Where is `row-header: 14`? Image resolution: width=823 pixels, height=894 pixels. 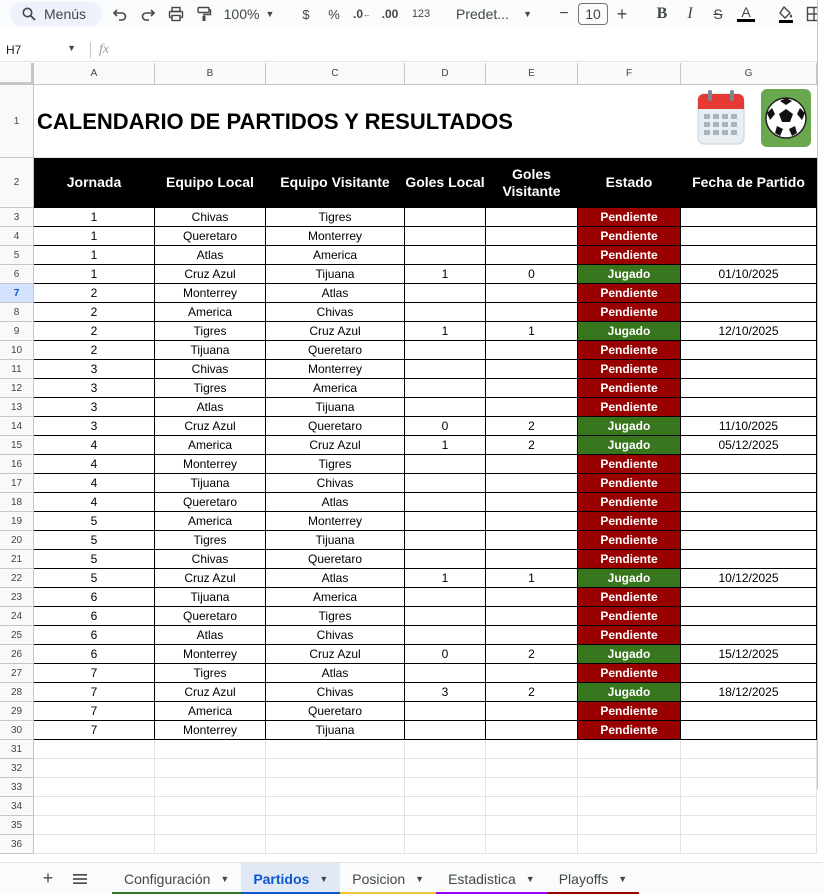
row-header: 14 is located at coordinates (17, 426).